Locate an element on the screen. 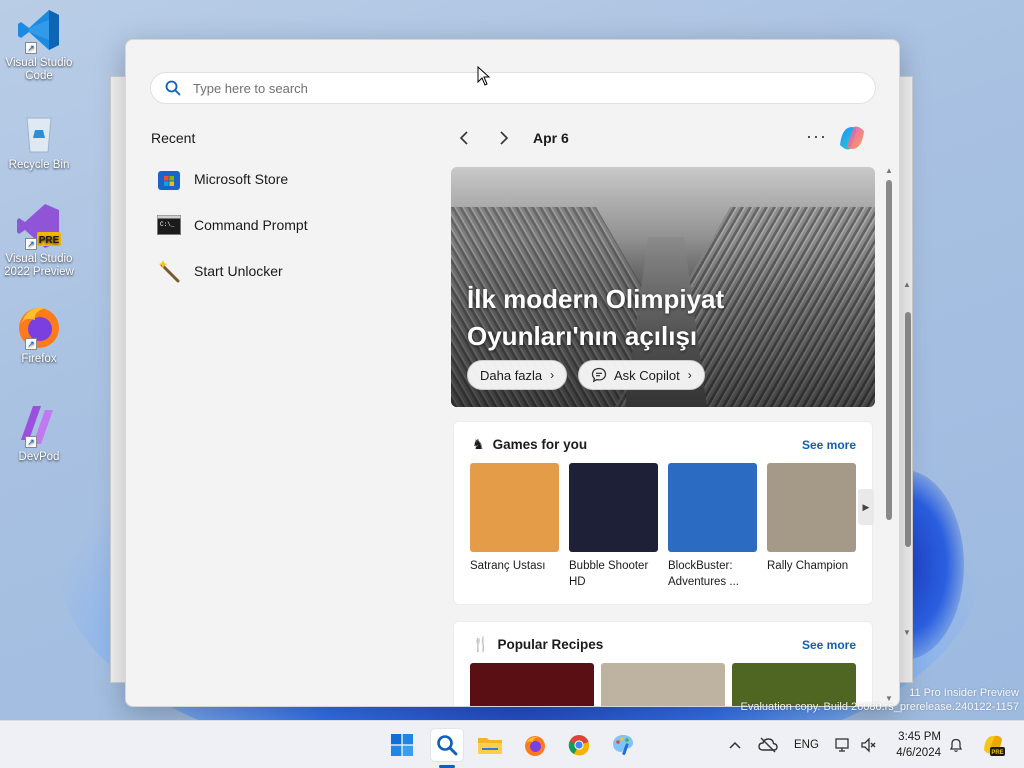 Image resolution: width=1024 pixels, height=768 pixels. show-hidden-icons-button is located at coordinates (735, 744).